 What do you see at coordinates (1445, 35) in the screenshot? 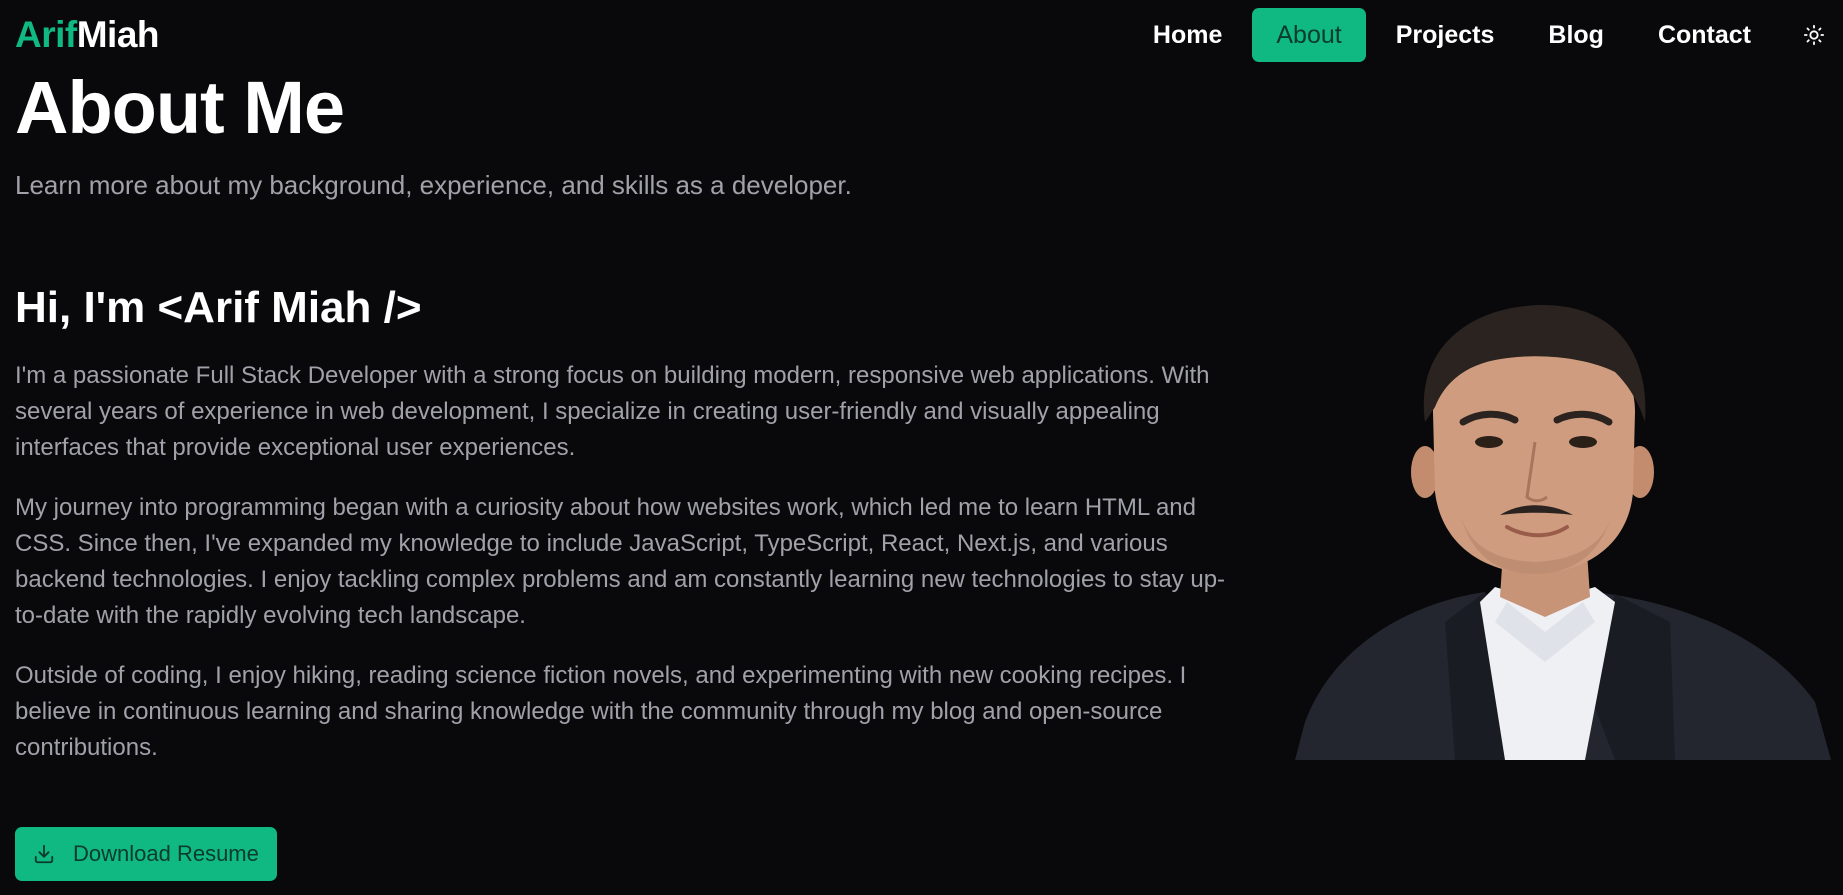
I see `nav-projects: Projects` at bounding box center [1445, 35].